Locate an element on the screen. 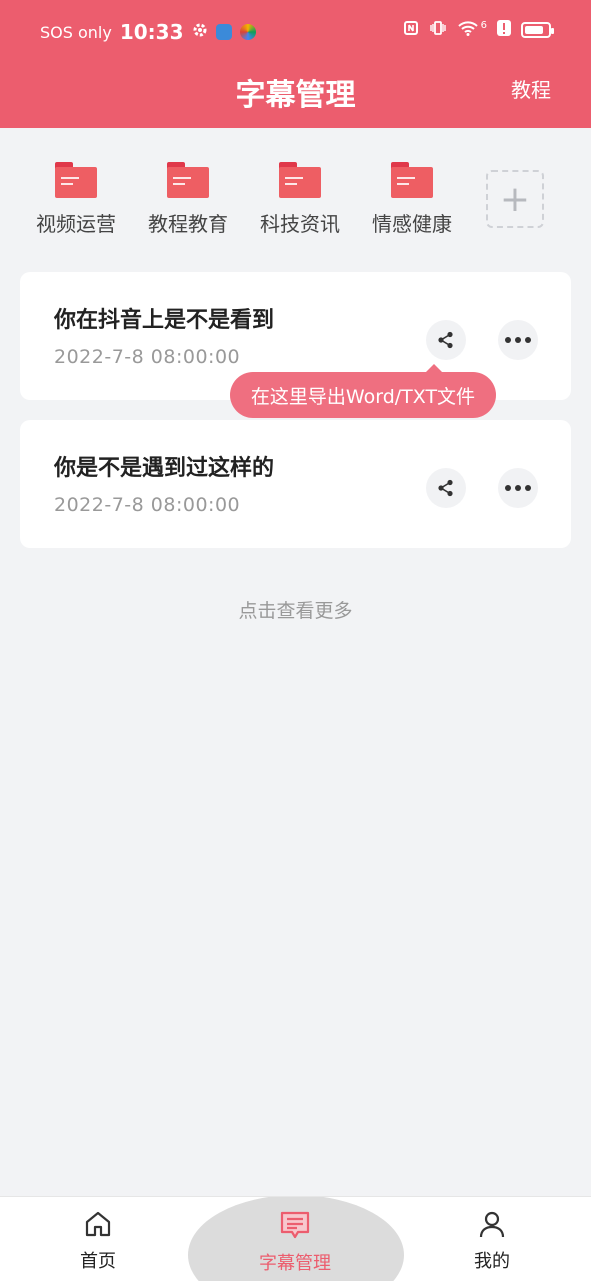 The width and height of the screenshot is (591, 1281). tab-profile: 我的 is located at coordinates (492, 1241).